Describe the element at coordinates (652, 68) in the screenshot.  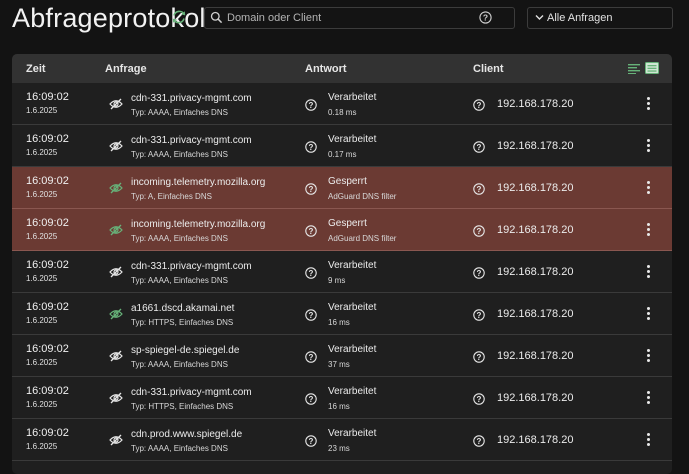
I see `table-view-icon` at that location.